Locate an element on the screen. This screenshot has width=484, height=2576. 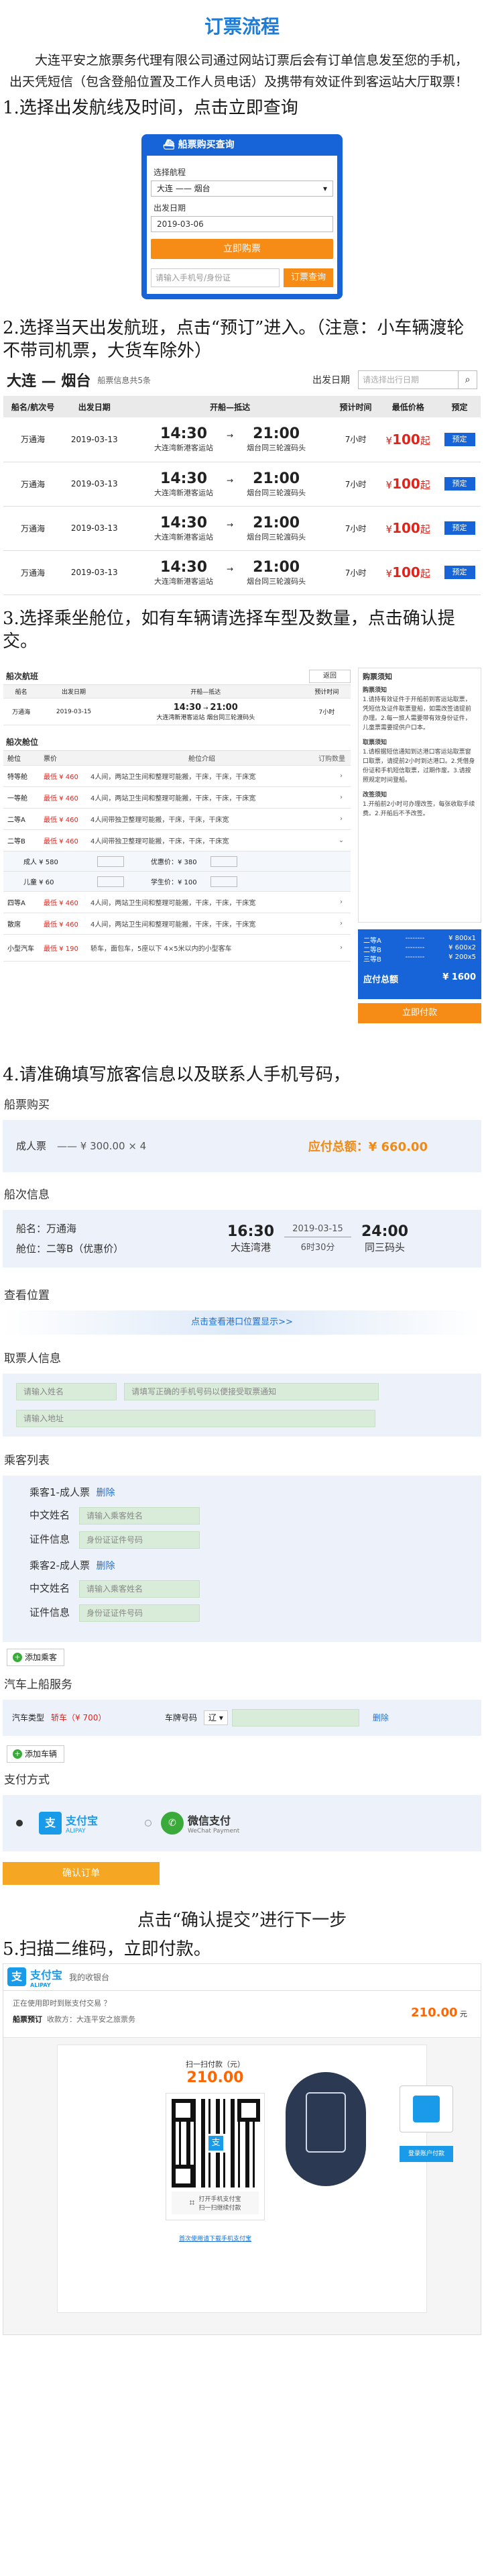
widget-header: ⛴ 船票购买查询 is located at coordinates (242, 145).